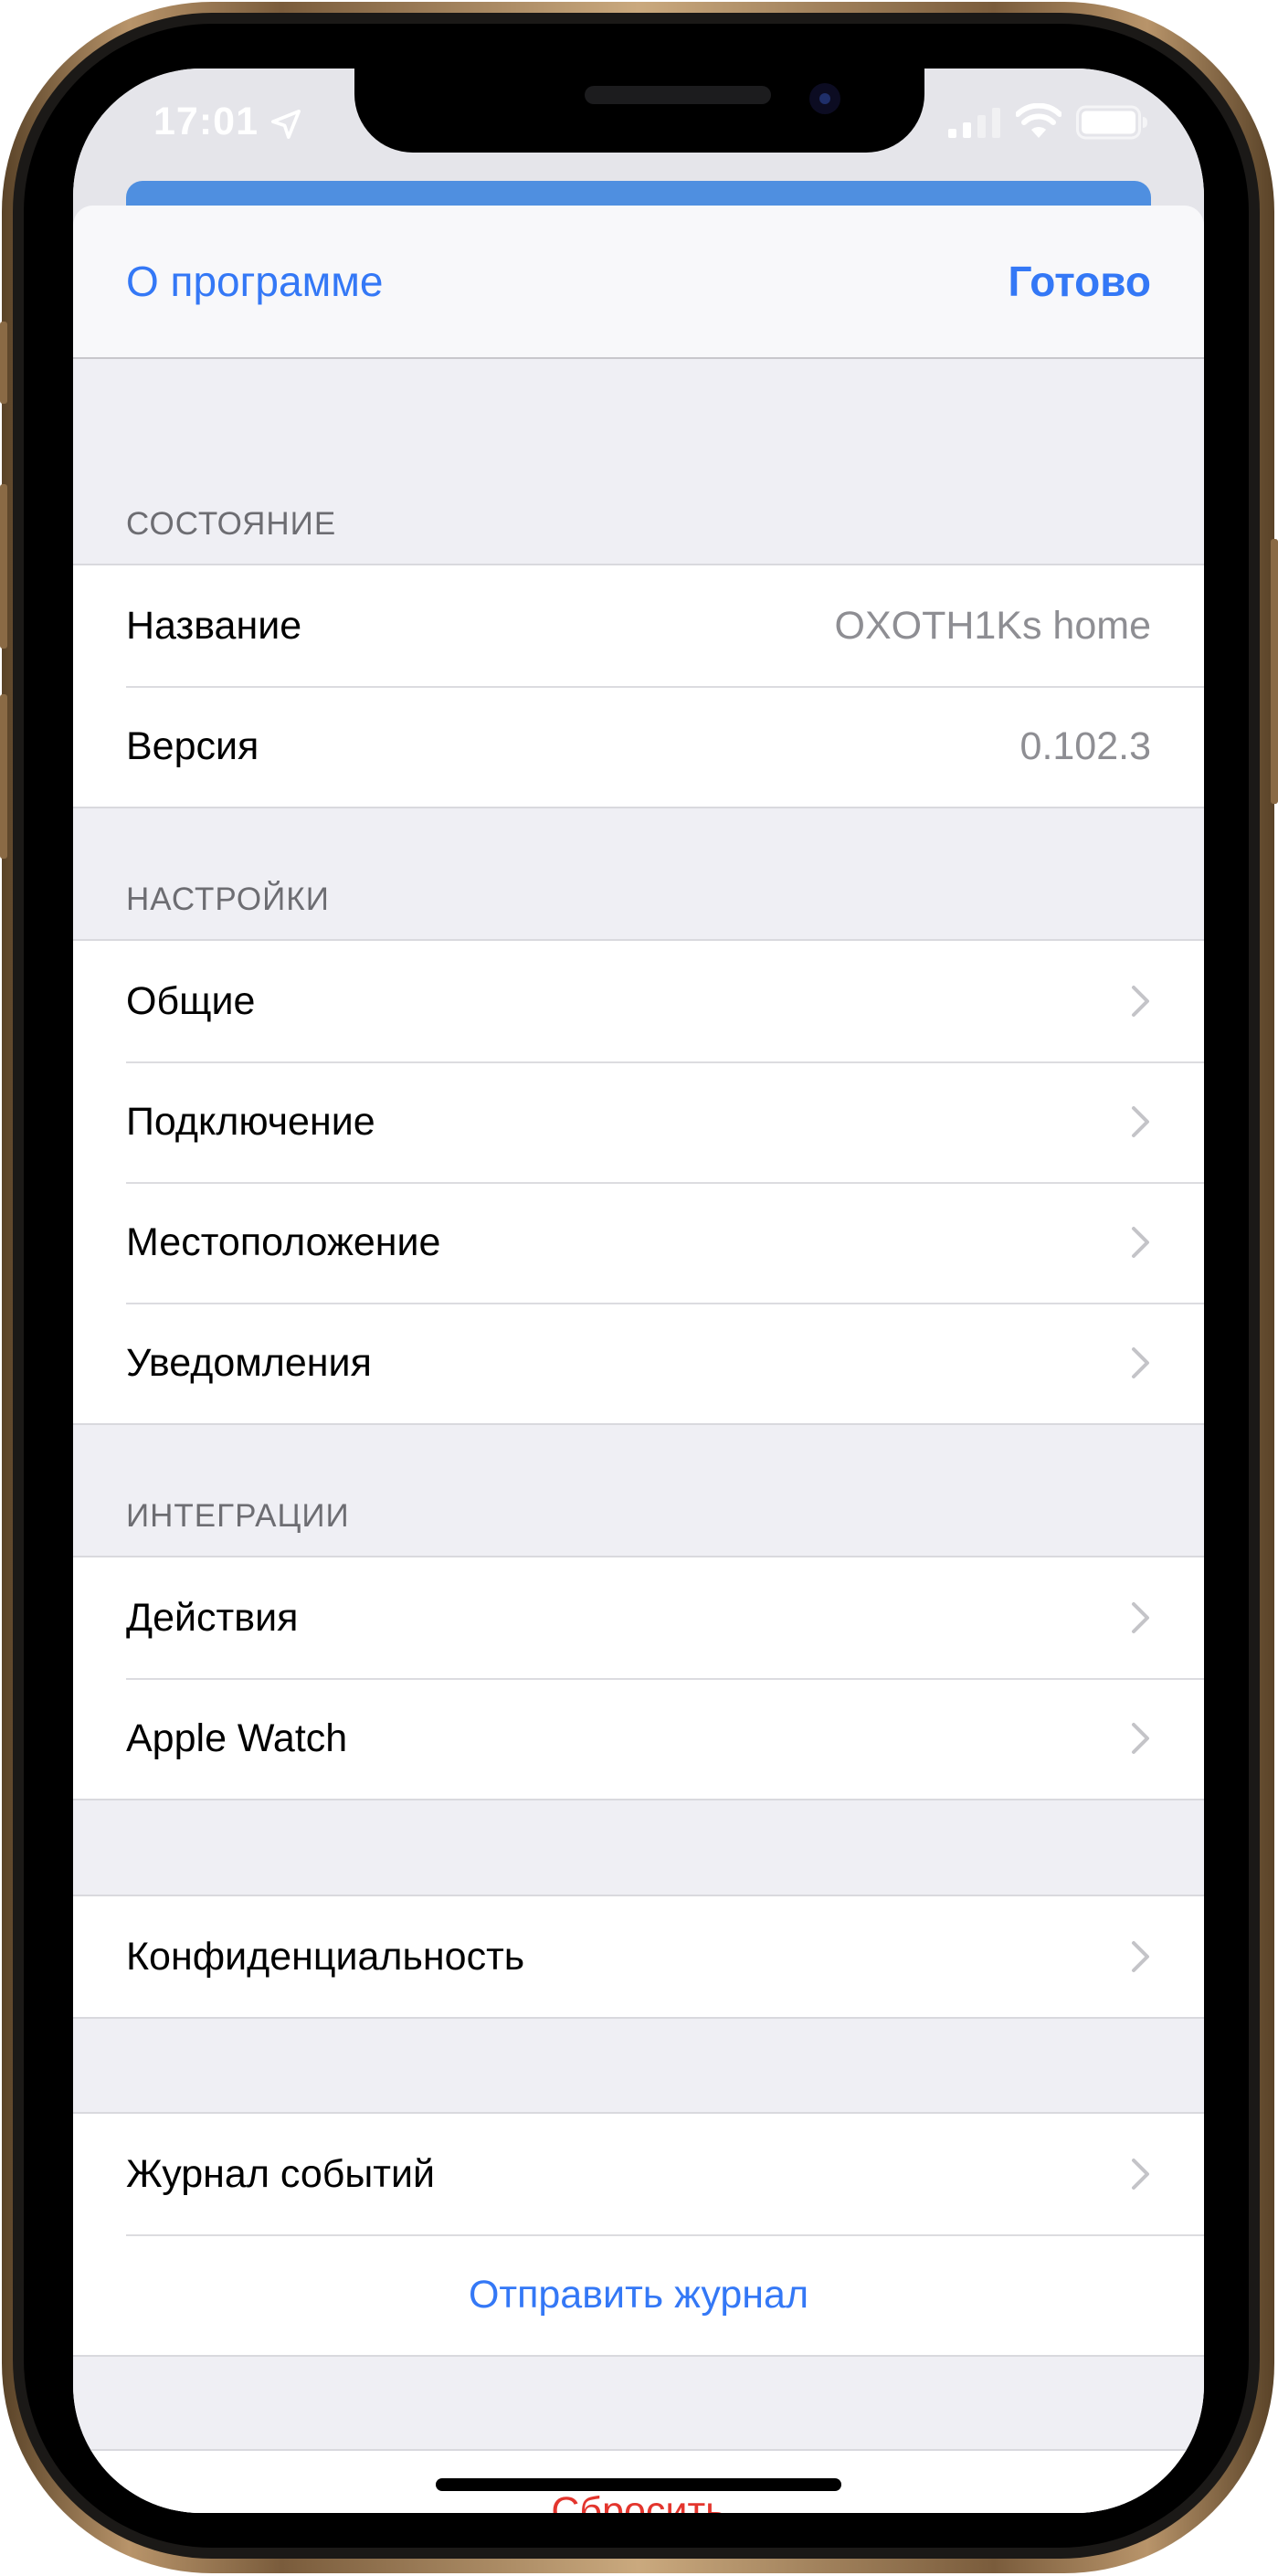 This screenshot has width=1278, height=2576. Describe the element at coordinates (638, 1001) in the screenshot. I see `row-general: Общие` at that location.